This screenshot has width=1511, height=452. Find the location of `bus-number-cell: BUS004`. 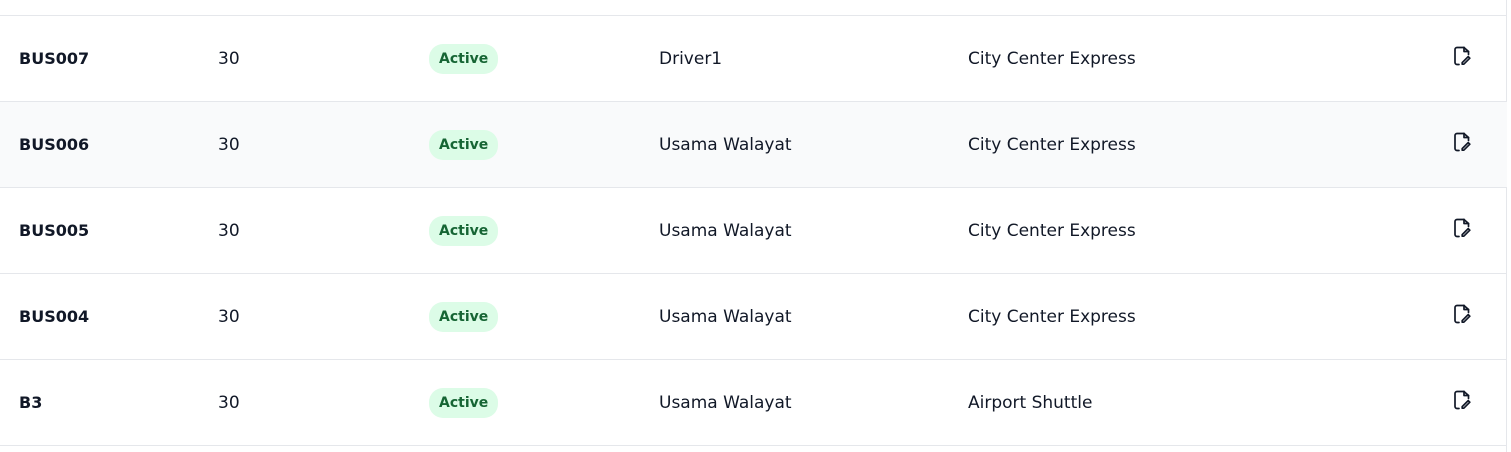

bus-number-cell: BUS004 is located at coordinates (54, 316).